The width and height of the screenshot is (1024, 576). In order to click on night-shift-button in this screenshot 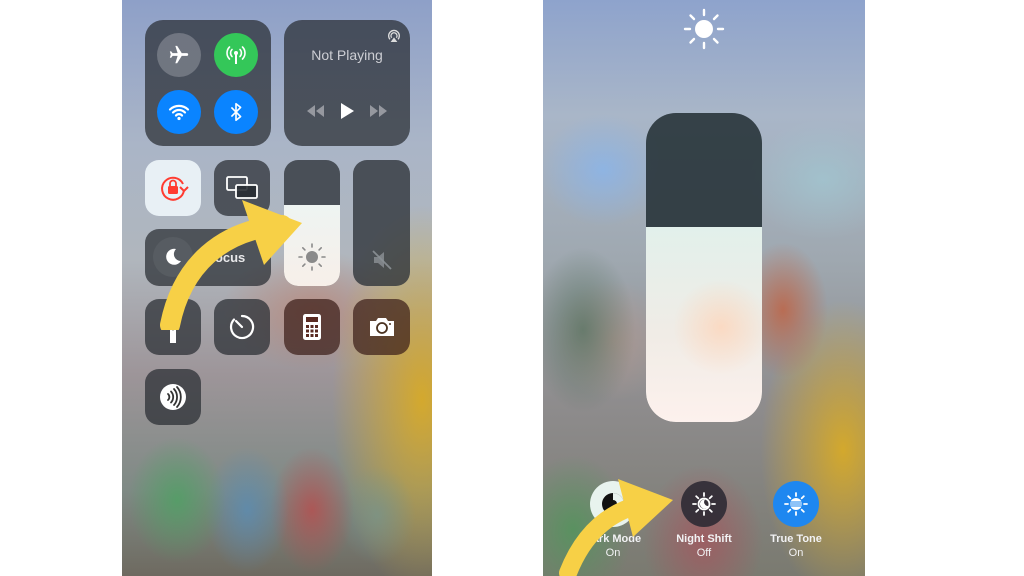, I will do `click(704, 504)`.